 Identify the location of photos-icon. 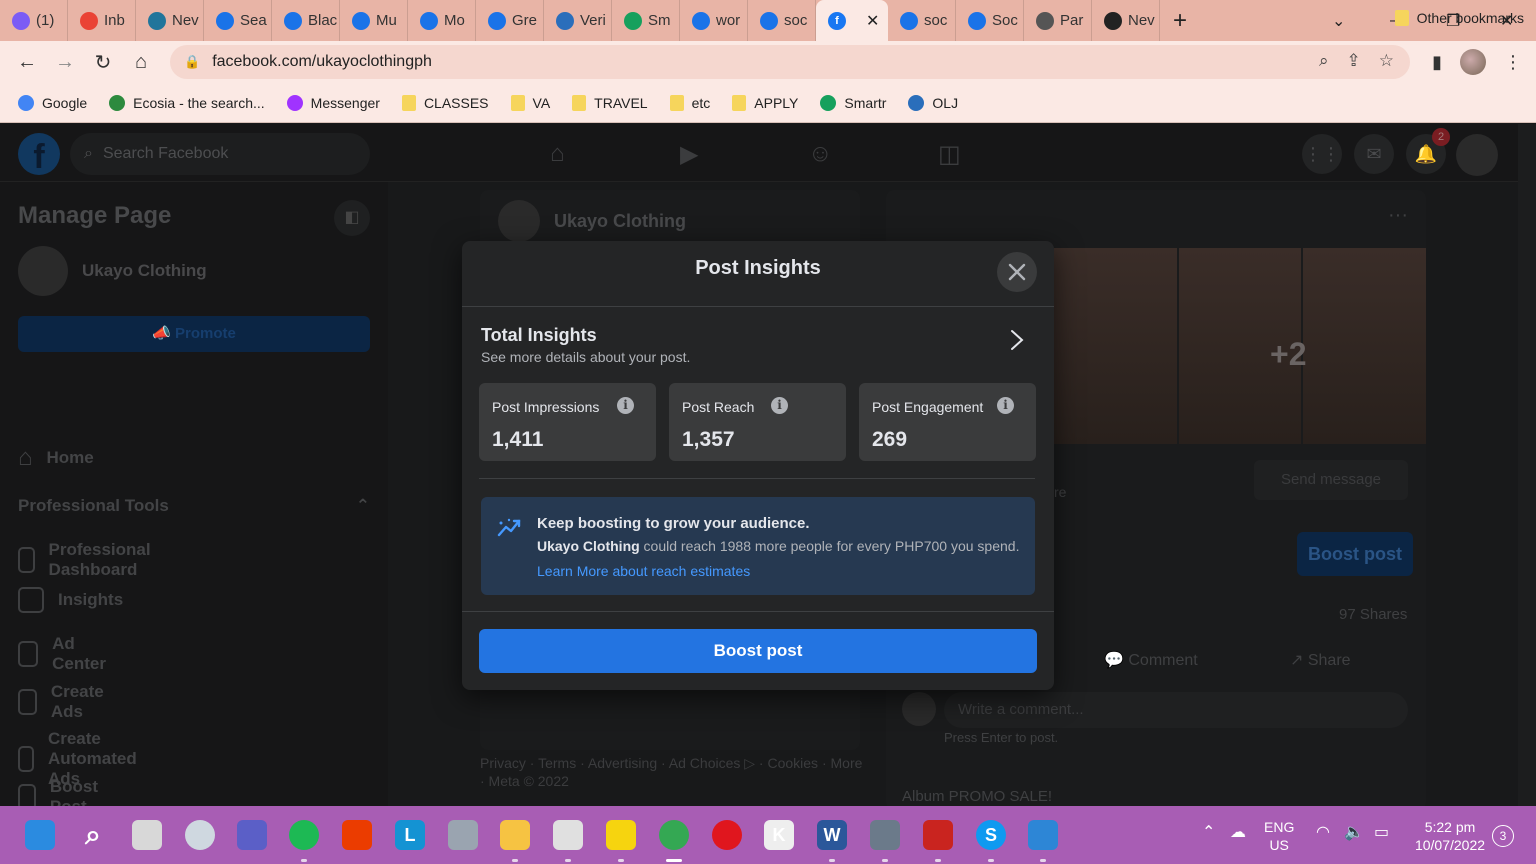
(1043, 835).